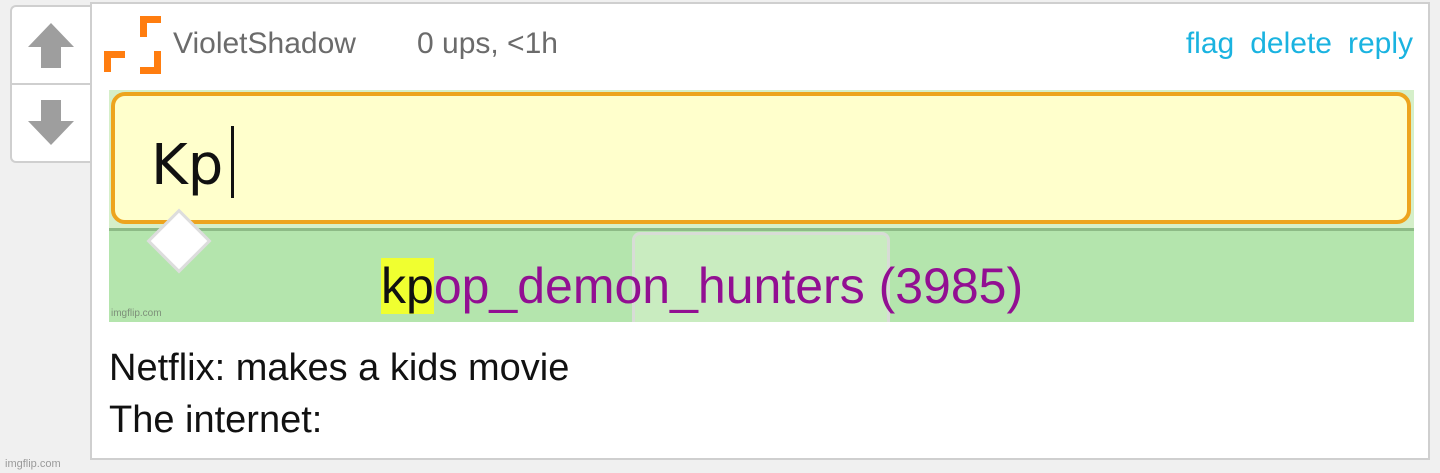 This screenshot has height=473, width=1440. What do you see at coordinates (1210, 44) in the screenshot?
I see `flag-link: flag` at bounding box center [1210, 44].